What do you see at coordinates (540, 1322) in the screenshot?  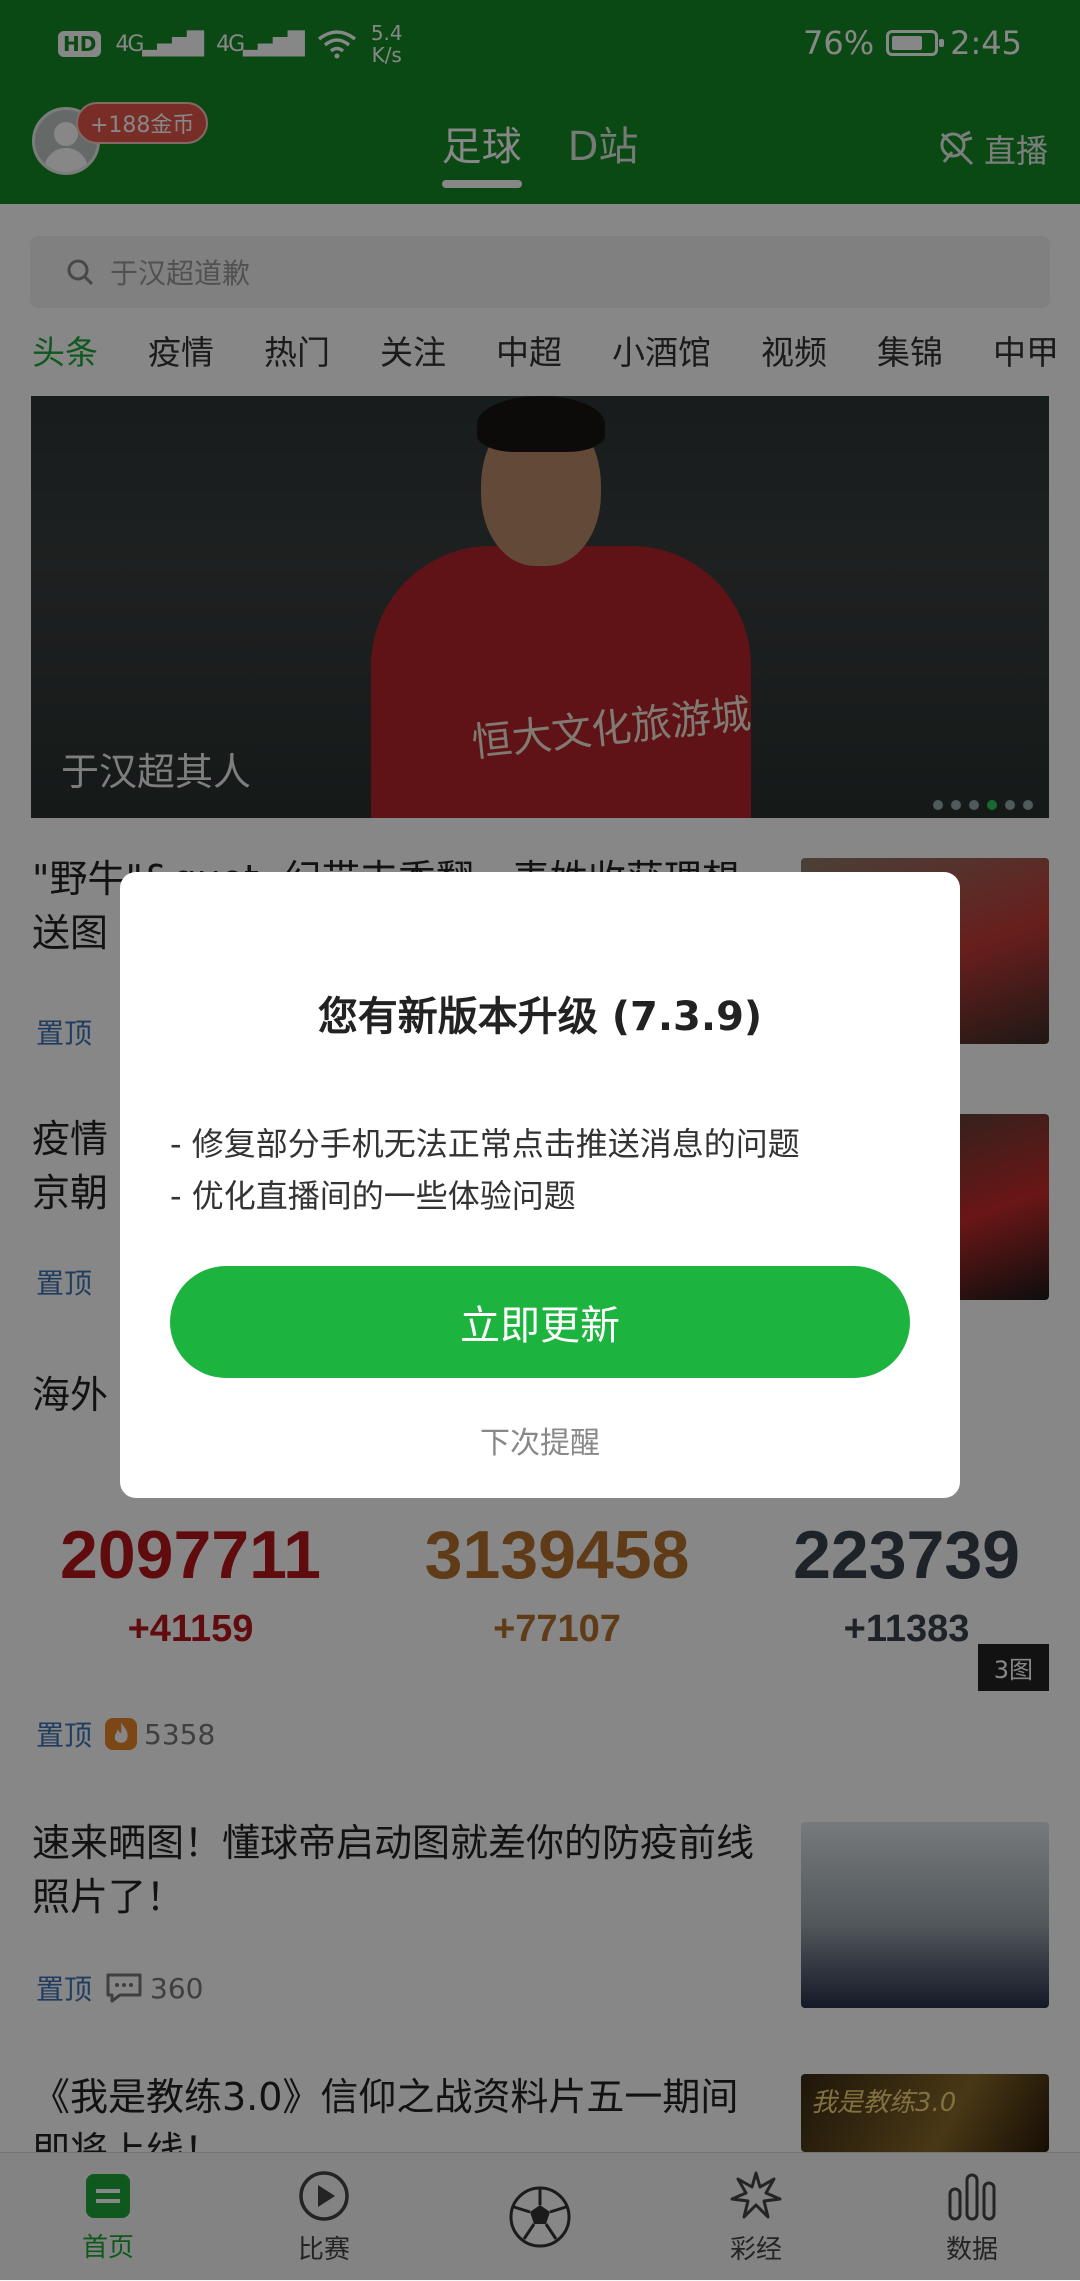 I see `update-now-button: 立即更新` at bounding box center [540, 1322].